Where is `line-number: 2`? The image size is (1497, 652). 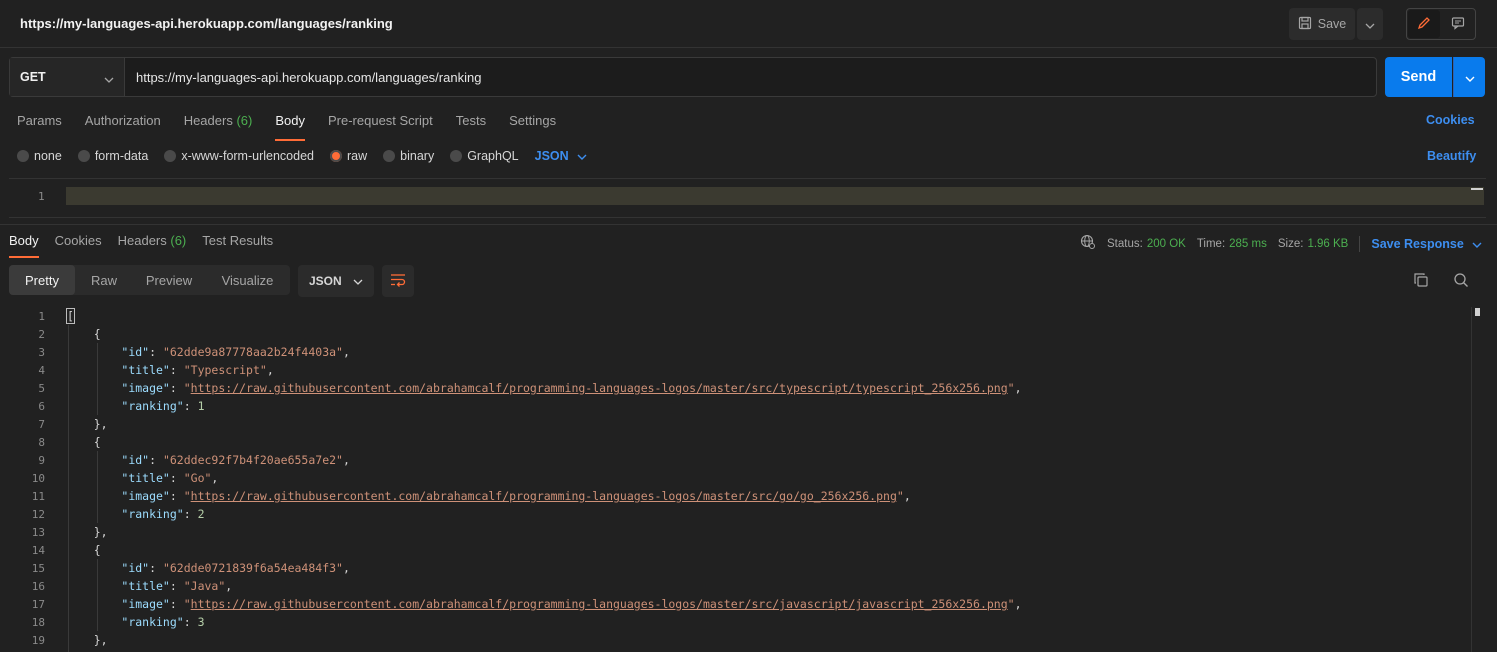 line-number: 2 is located at coordinates (41, 334).